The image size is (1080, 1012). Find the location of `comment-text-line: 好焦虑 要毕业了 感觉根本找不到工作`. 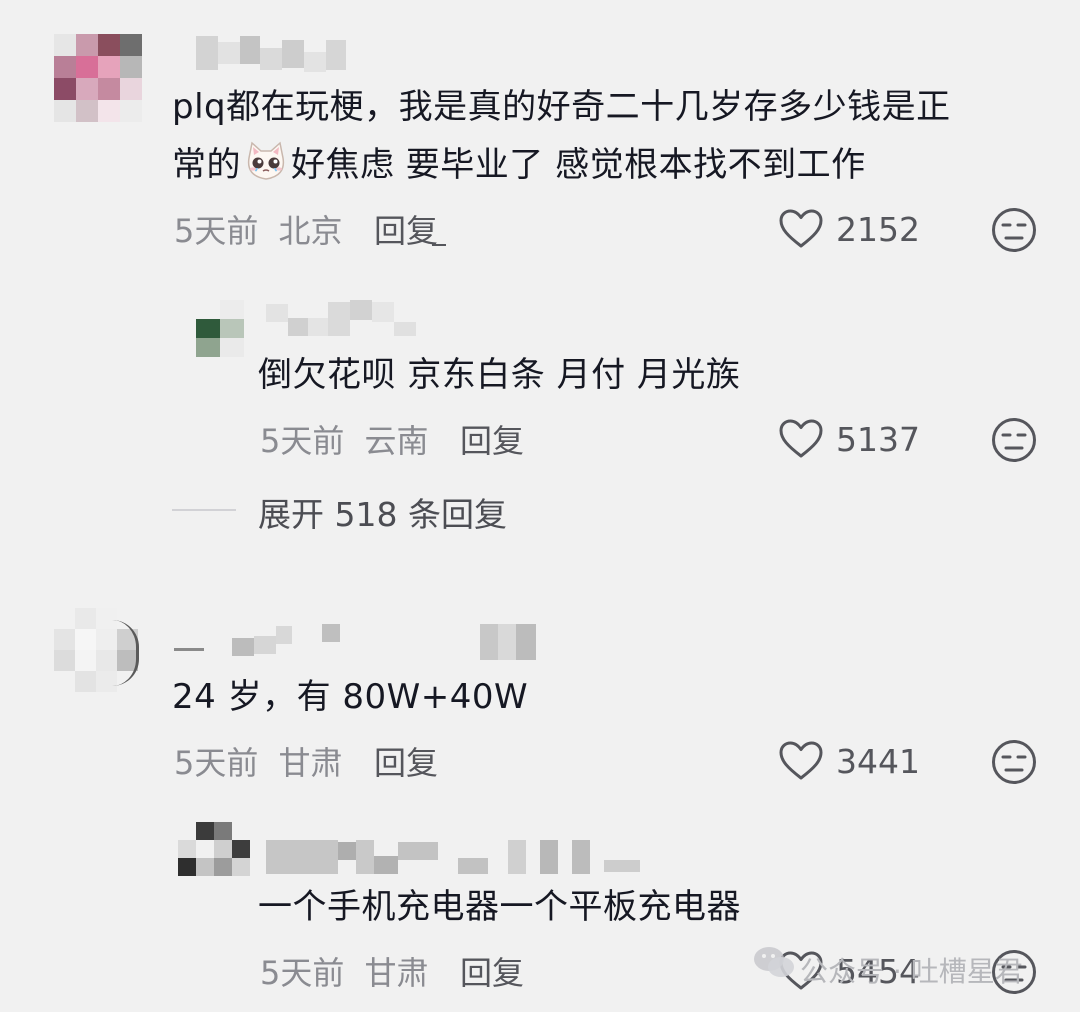

comment-text-line: 好焦虑 要毕业了 感觉根本找不到工作 is located at coordinates (578, 165).